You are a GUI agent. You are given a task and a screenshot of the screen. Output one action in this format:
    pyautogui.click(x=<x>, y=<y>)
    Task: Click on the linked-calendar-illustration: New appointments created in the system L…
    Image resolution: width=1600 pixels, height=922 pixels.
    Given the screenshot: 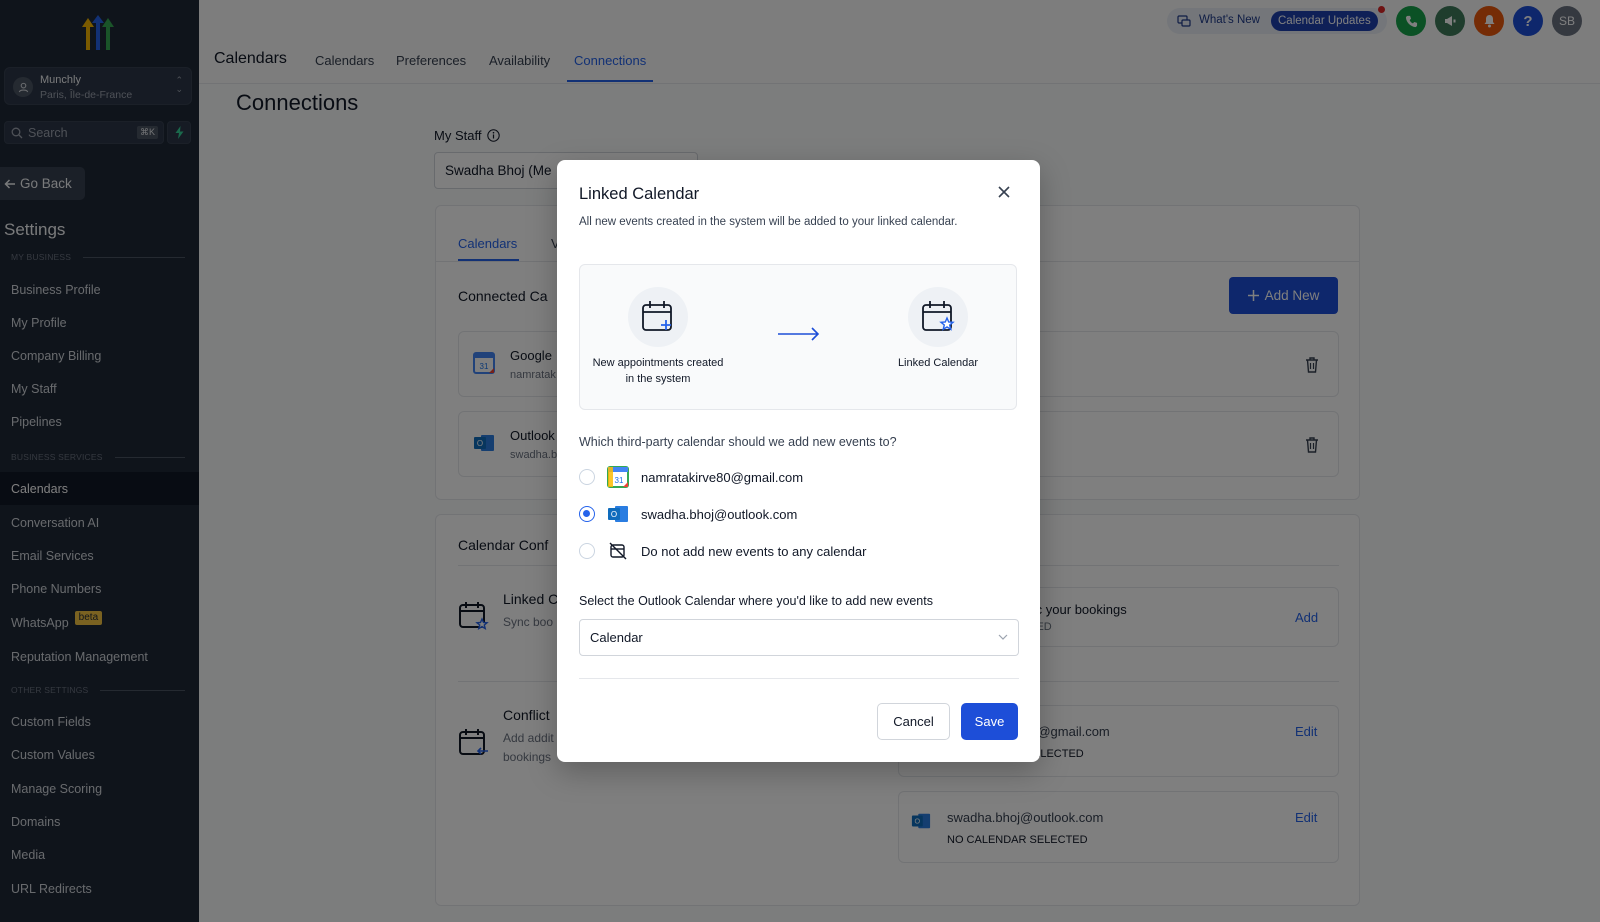 What is the action you would take?
    pyautogui.click(x=798, y=337)
    